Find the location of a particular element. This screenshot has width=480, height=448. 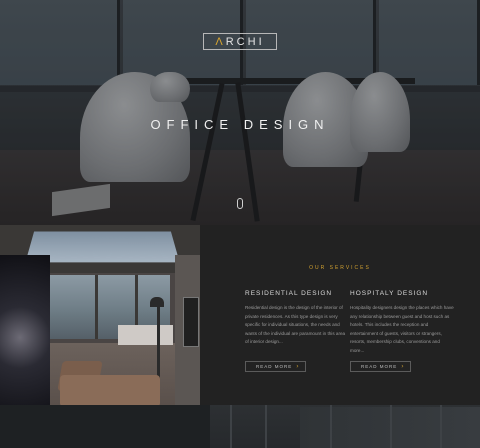

window-mullion is located at coordinates (96, 307).